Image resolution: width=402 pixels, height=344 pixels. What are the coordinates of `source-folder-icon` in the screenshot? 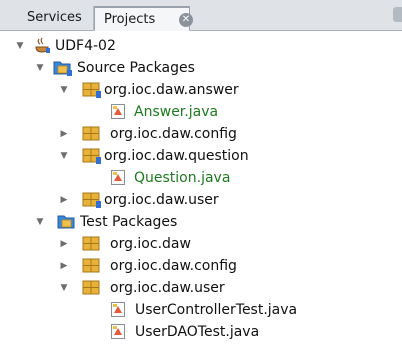 It's located at (62, 67).